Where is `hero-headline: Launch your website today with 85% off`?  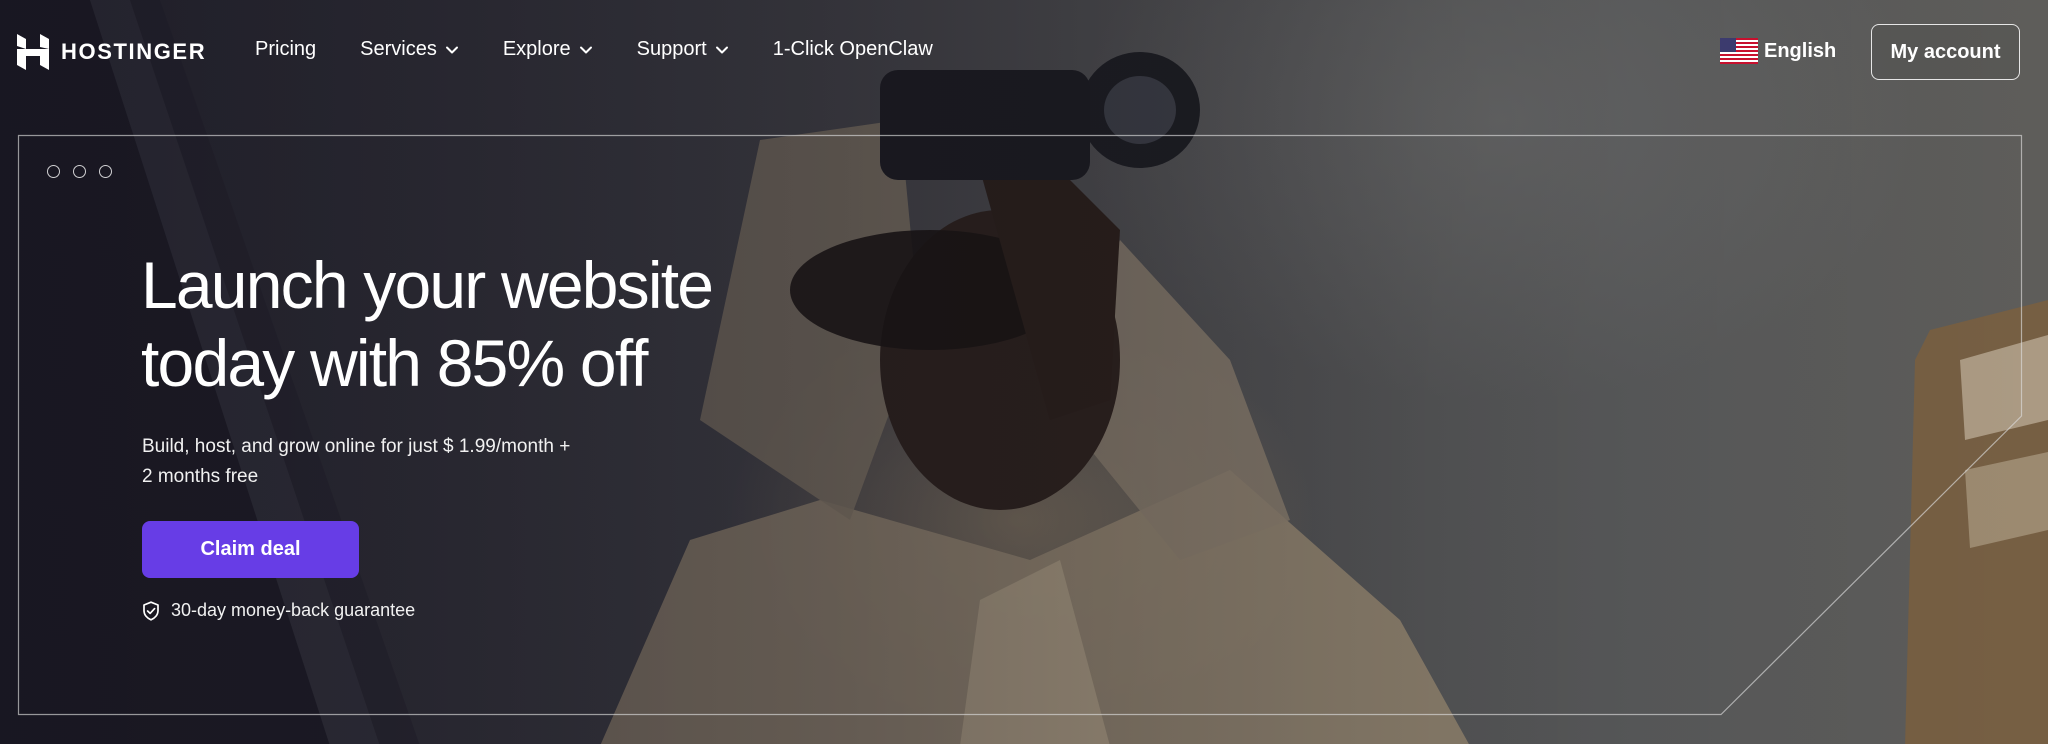
hero-headline: Launch your website today with 85% off is located at coordinates (511, 324).